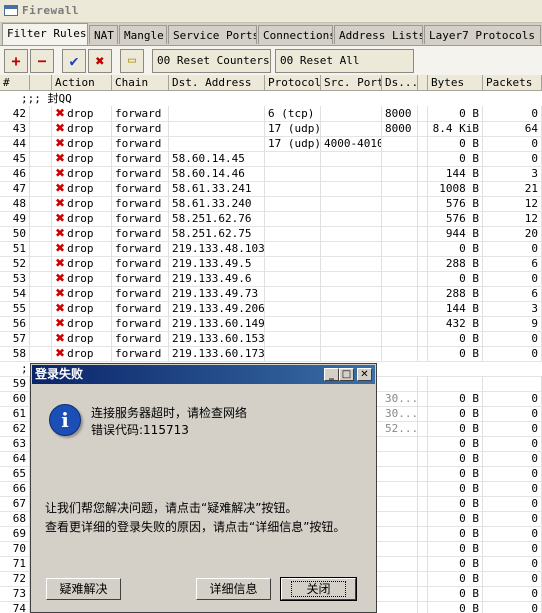  I want to click on cell-dst: 58.60.14.45, so click(217, 158).